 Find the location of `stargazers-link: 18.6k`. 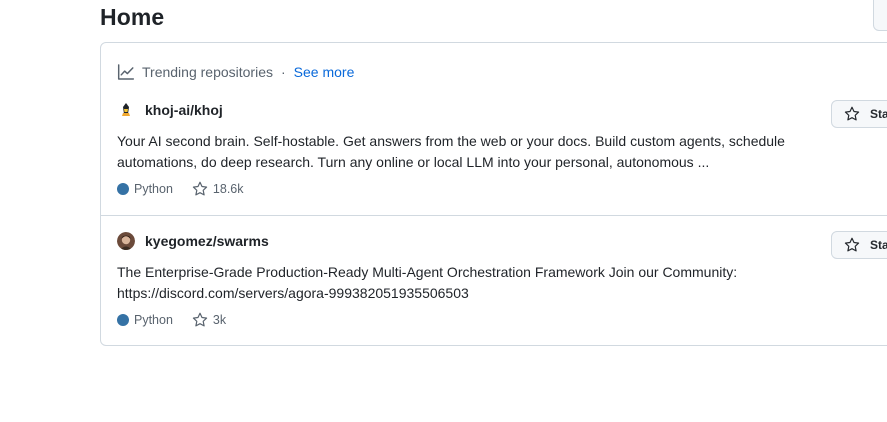

stargazers-link: 18.6k is located at coordinates (218, 189).